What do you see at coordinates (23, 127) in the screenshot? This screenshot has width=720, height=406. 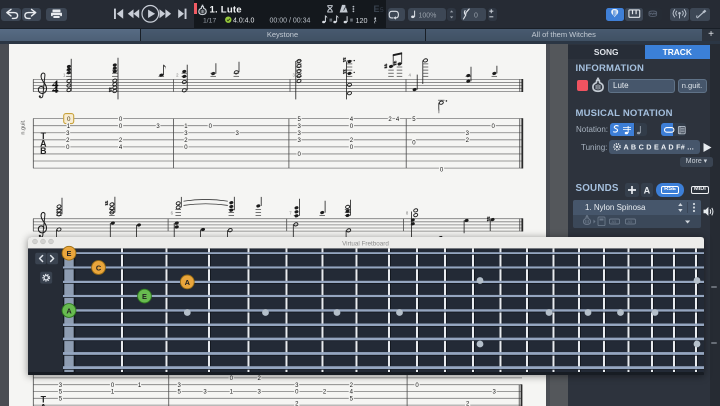 I see `svg-text: n.guit.` at bounding box center [23, 127].